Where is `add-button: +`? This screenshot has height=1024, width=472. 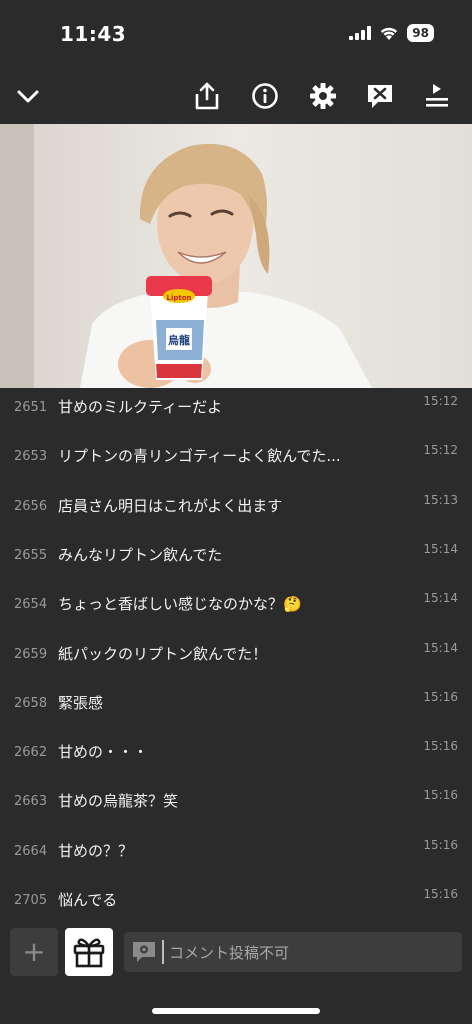 add-button: + is located at coordinates (34, 952).